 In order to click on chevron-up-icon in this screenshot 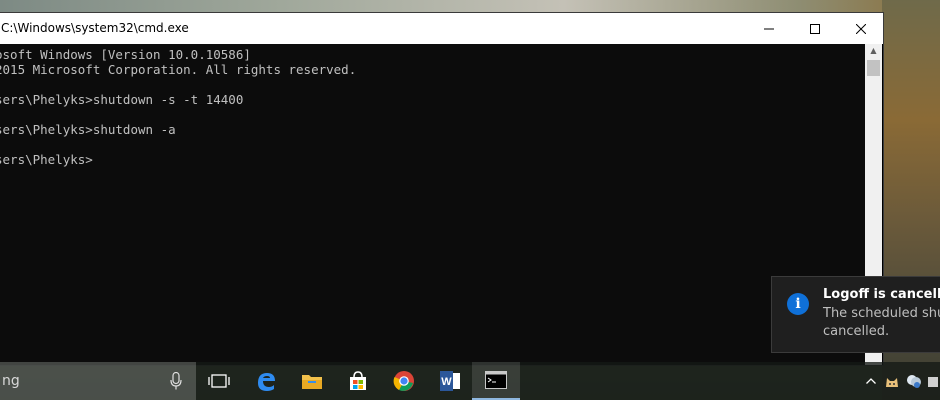, I will do `click(871, 381)`.